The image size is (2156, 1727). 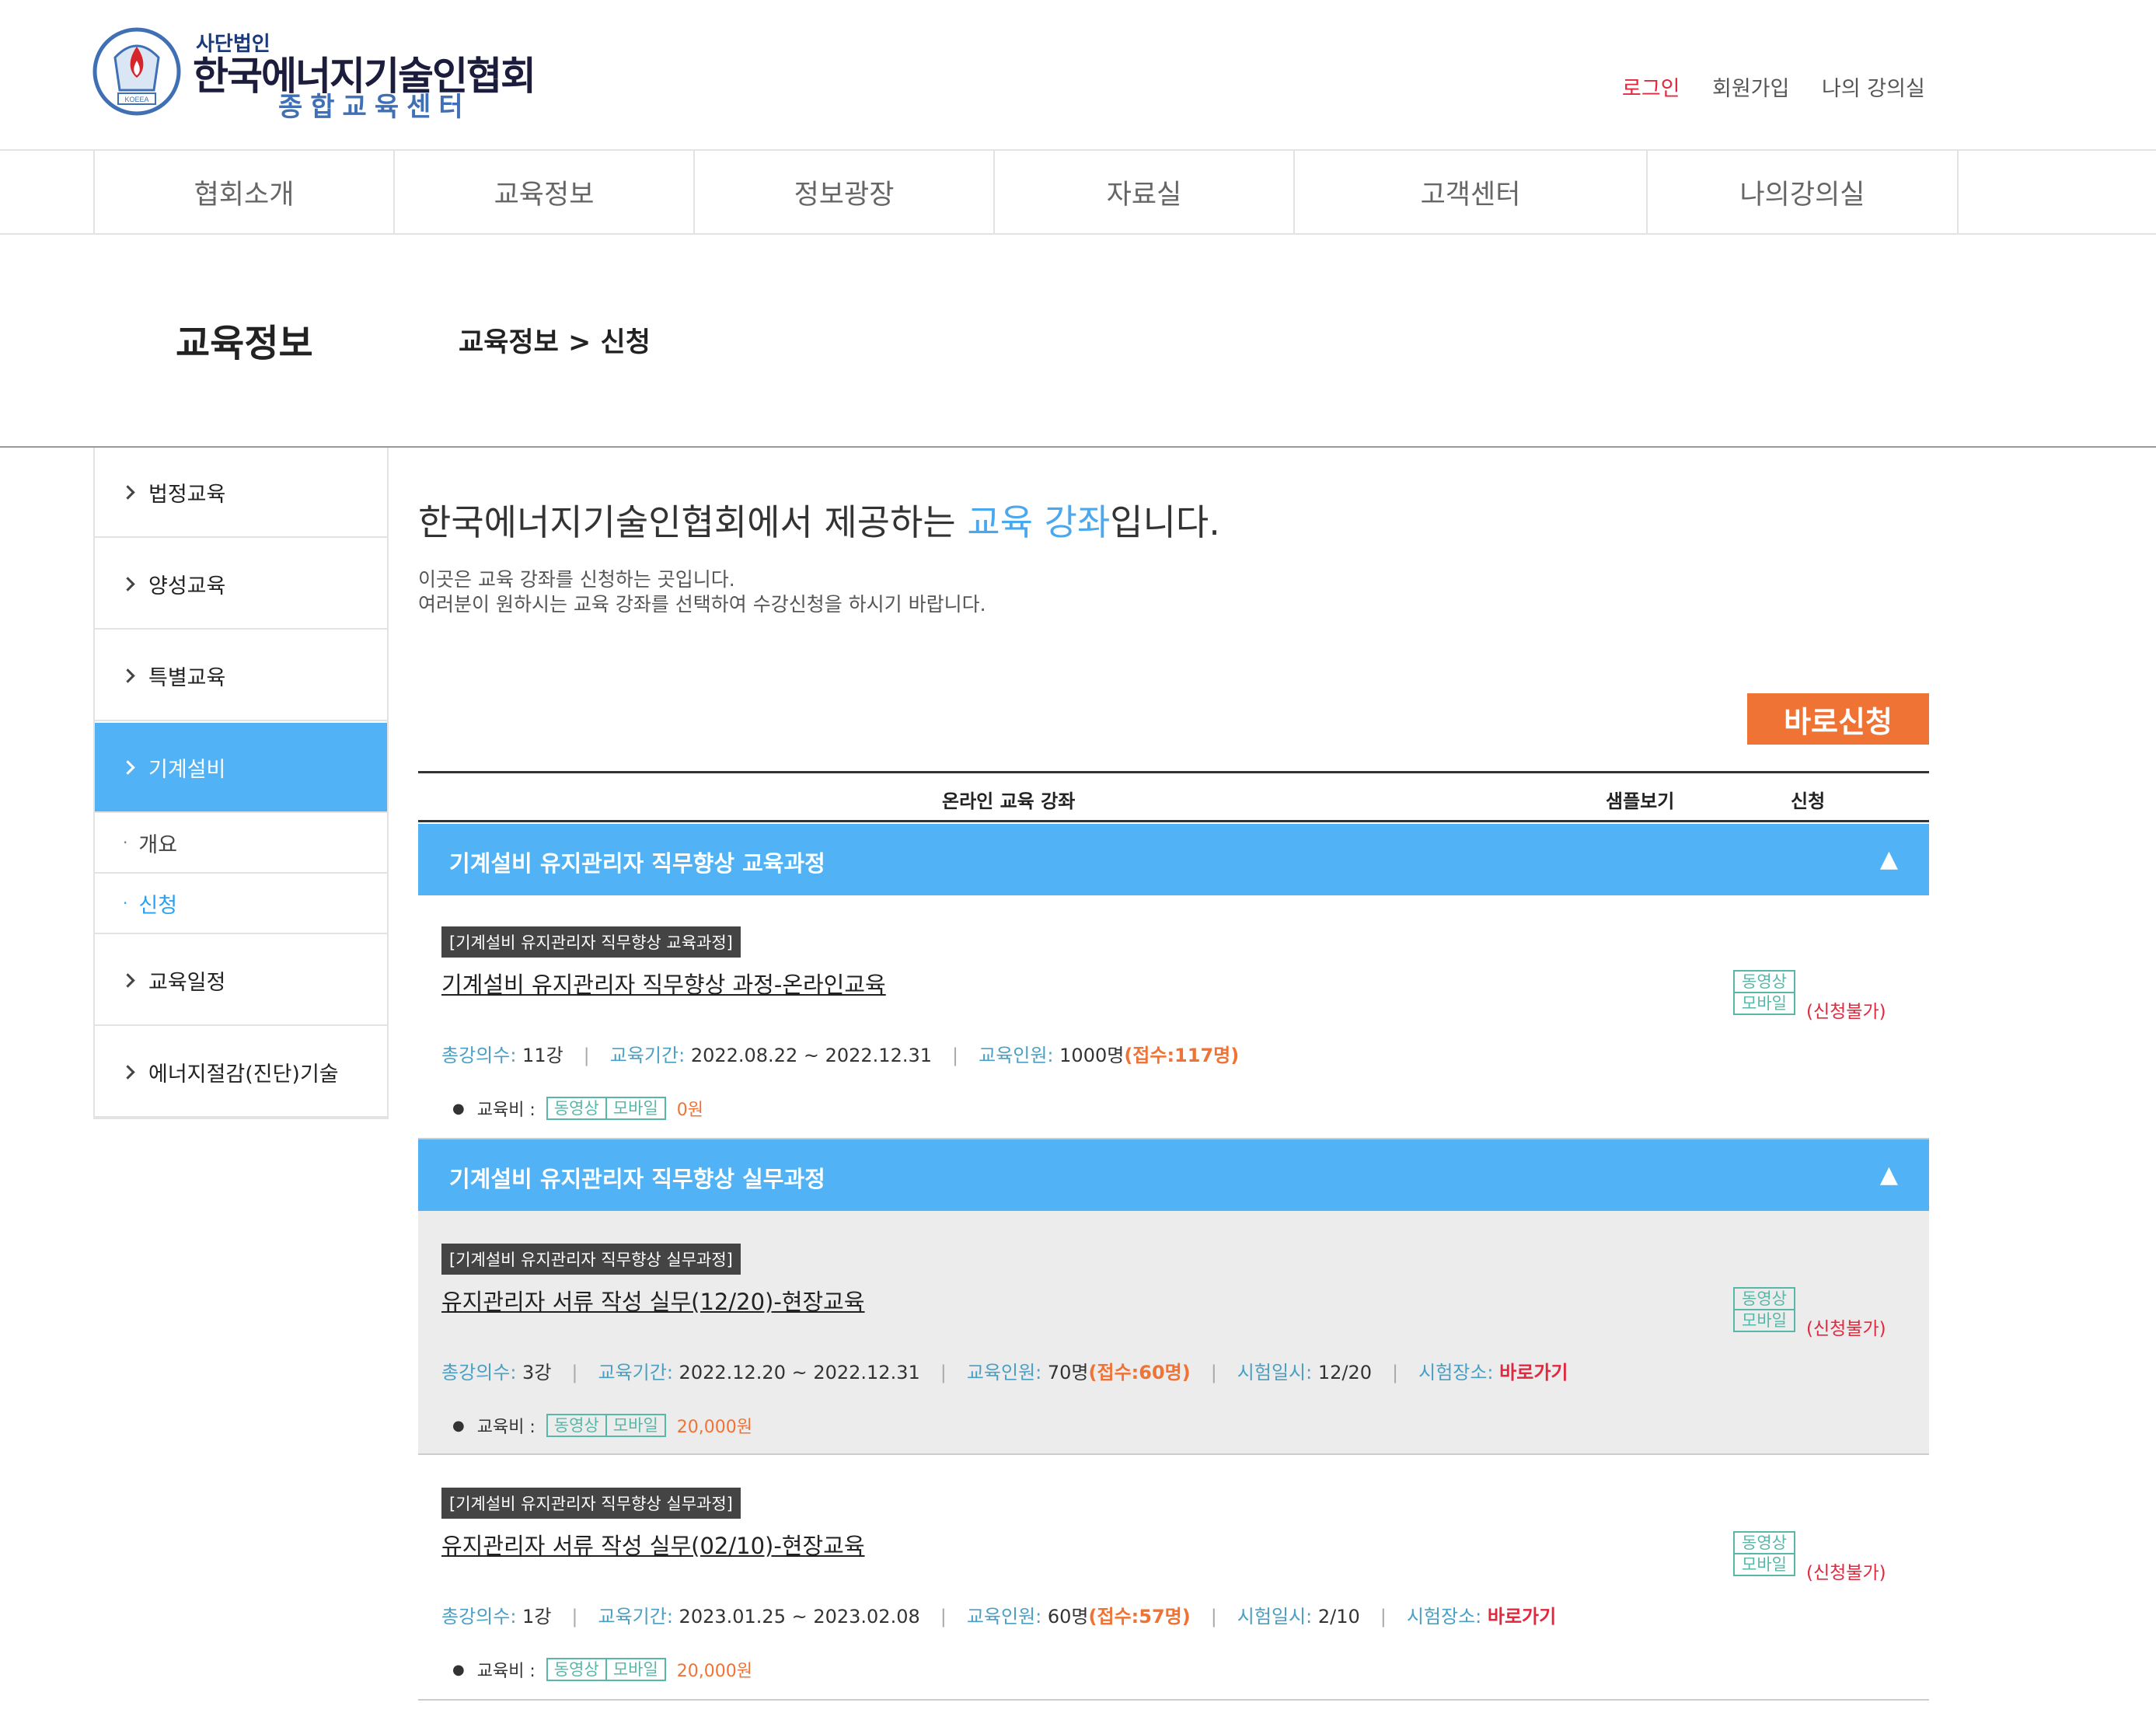 What do you see at coordinates (637, 863) in the screenshot?
I see `group-title: 기계설비 유지관리자 직무향상 교육과정` at bounding box center [637, 863].